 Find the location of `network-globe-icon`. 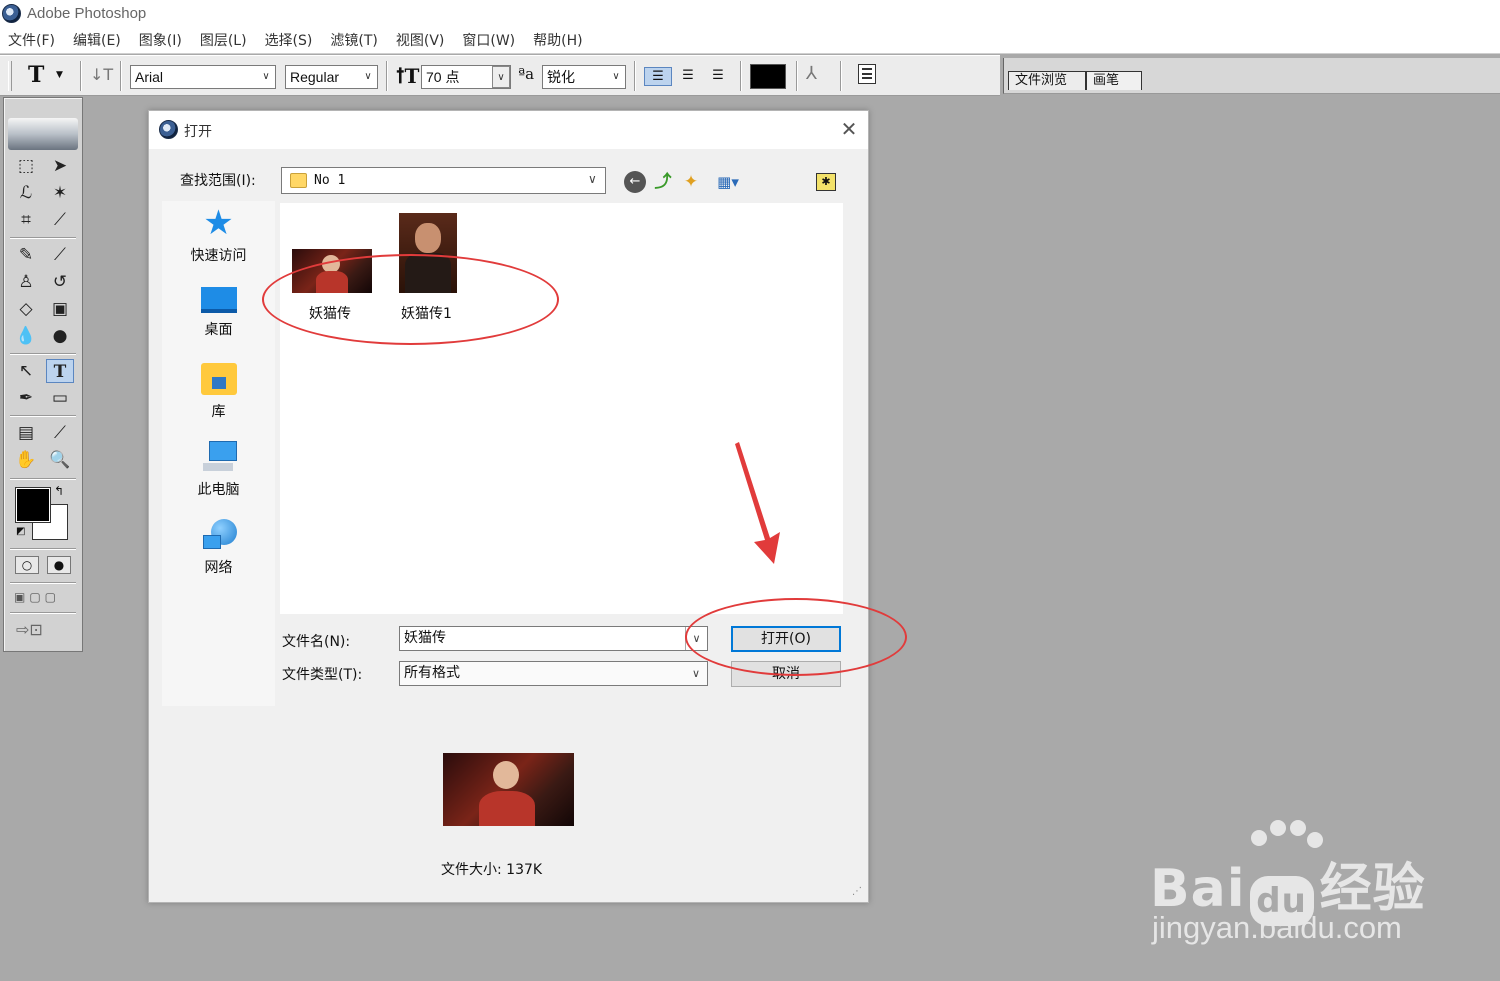

network-globe-icon is located at coordinates (219, 535).